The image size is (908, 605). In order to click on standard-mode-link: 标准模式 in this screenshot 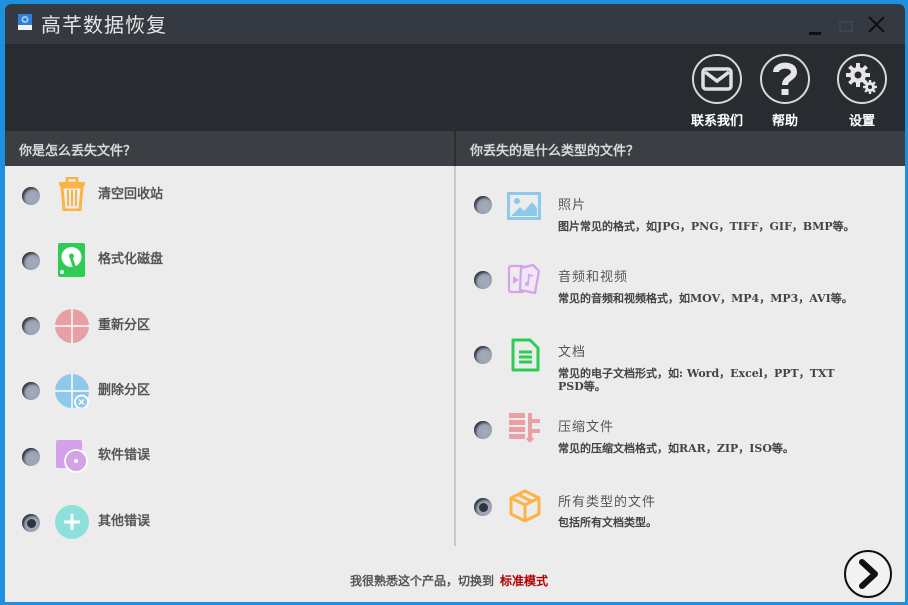, I will do `click(524, 581)`.